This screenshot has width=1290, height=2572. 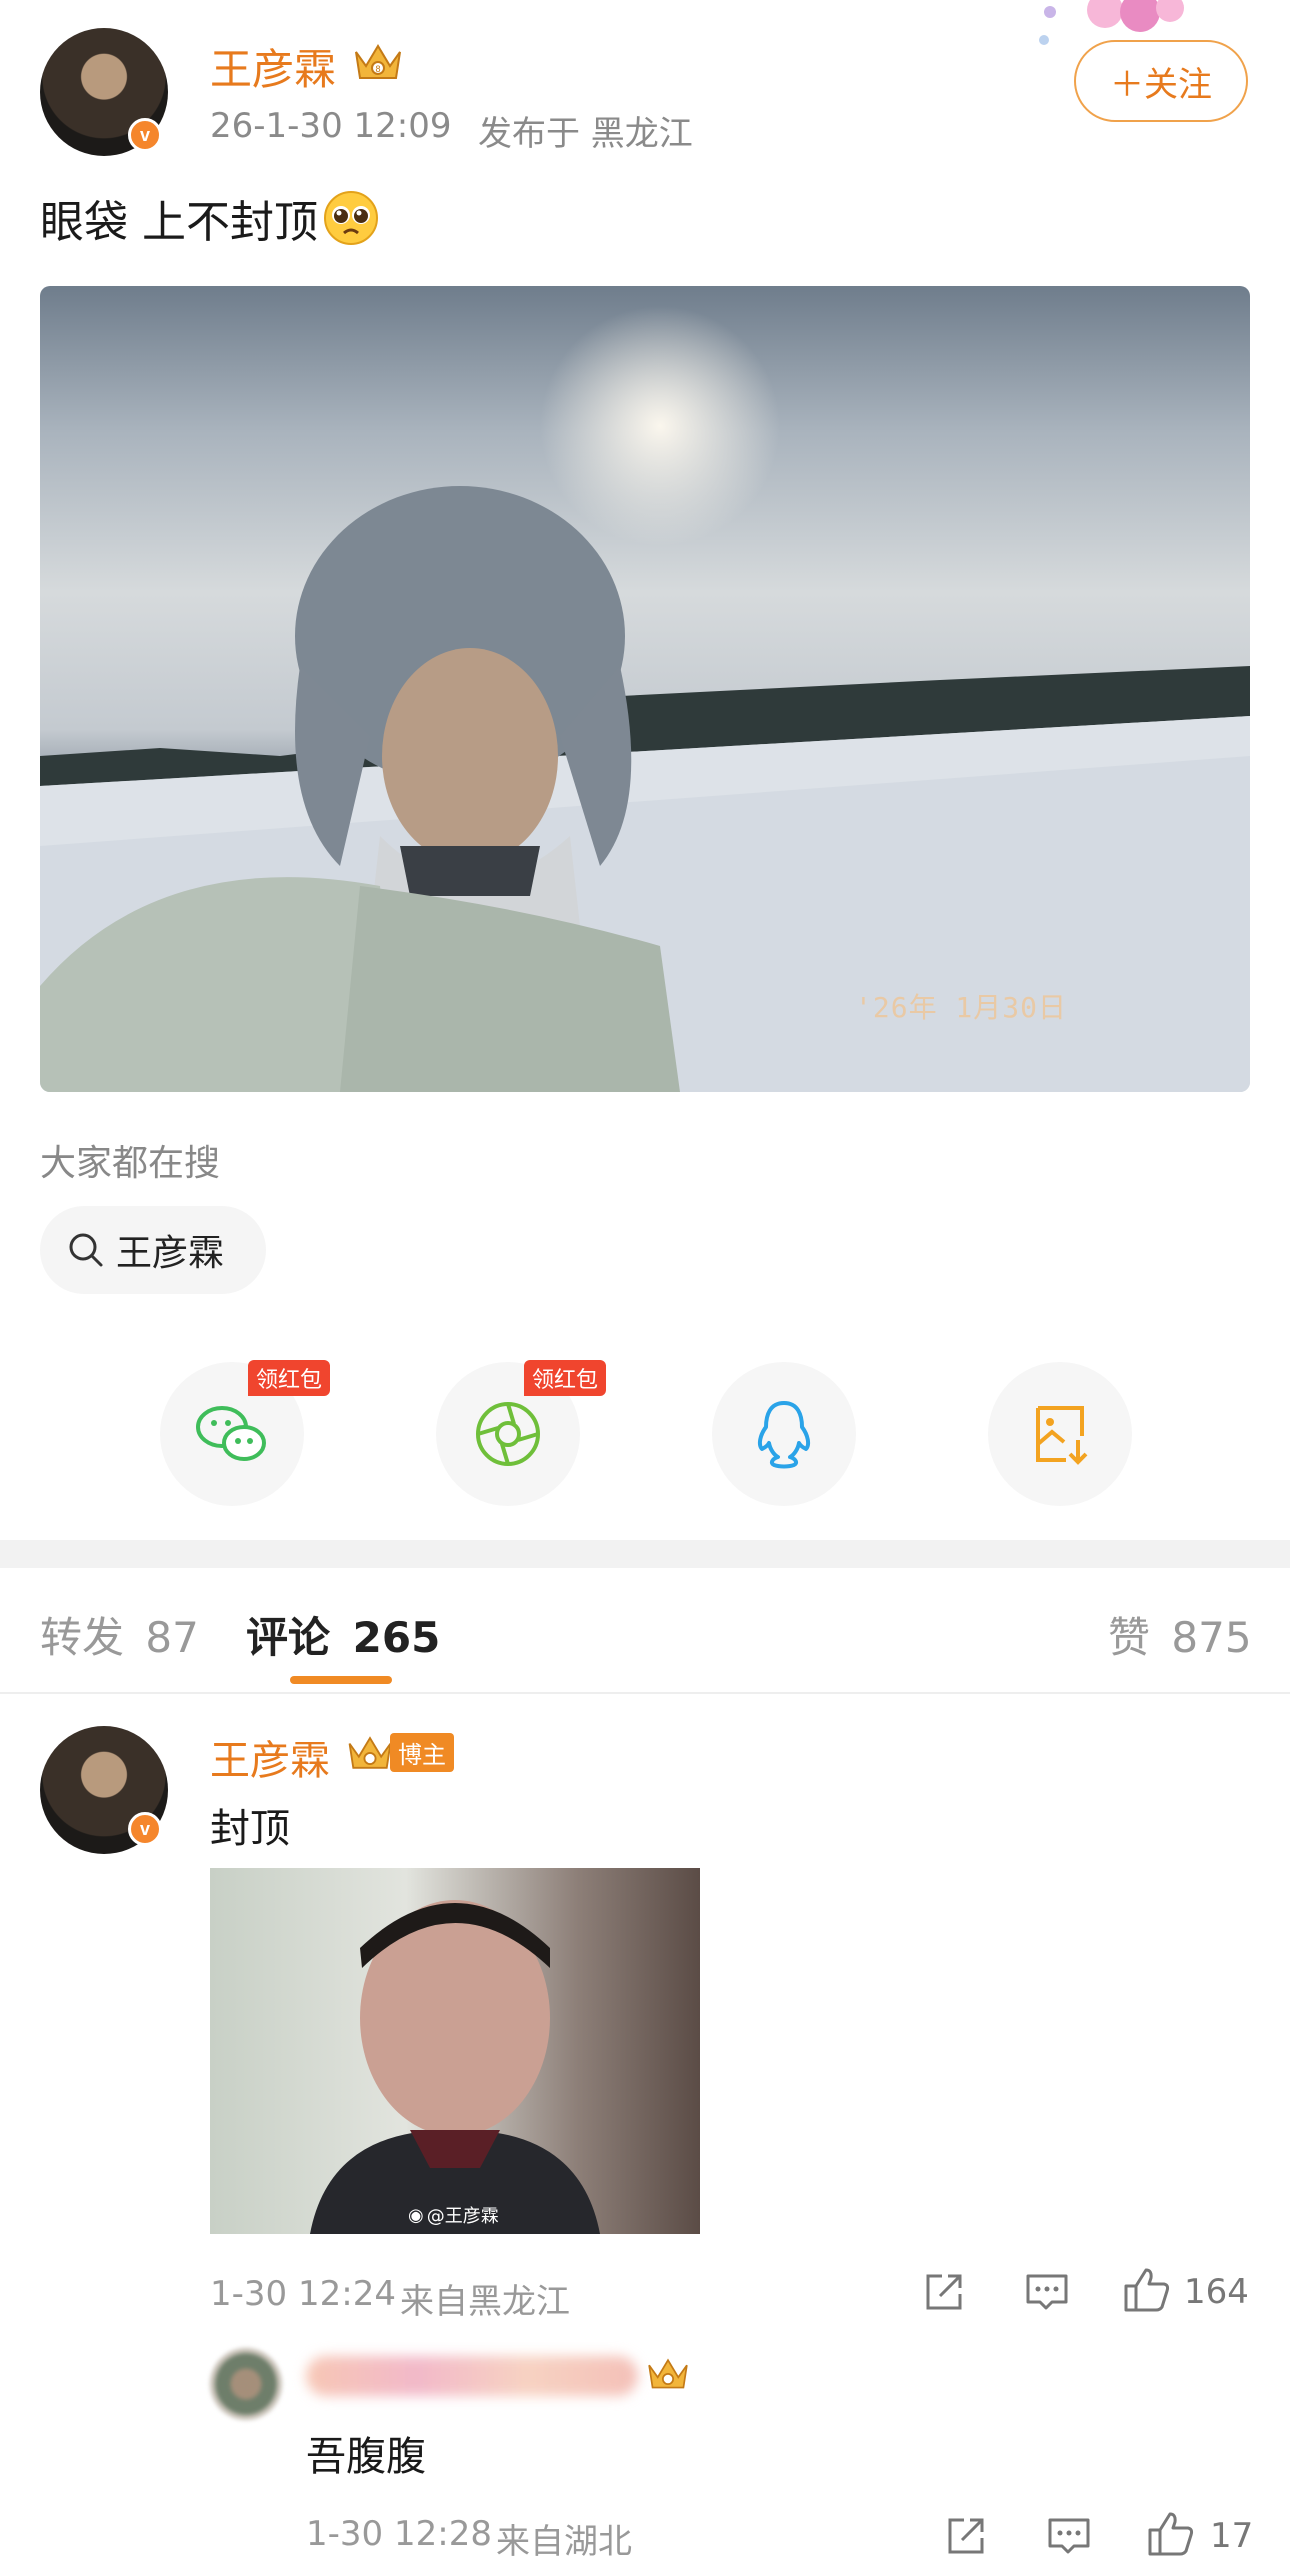 I want to click on blogger-badge-label: 博主, so click(x=422, y=1752).